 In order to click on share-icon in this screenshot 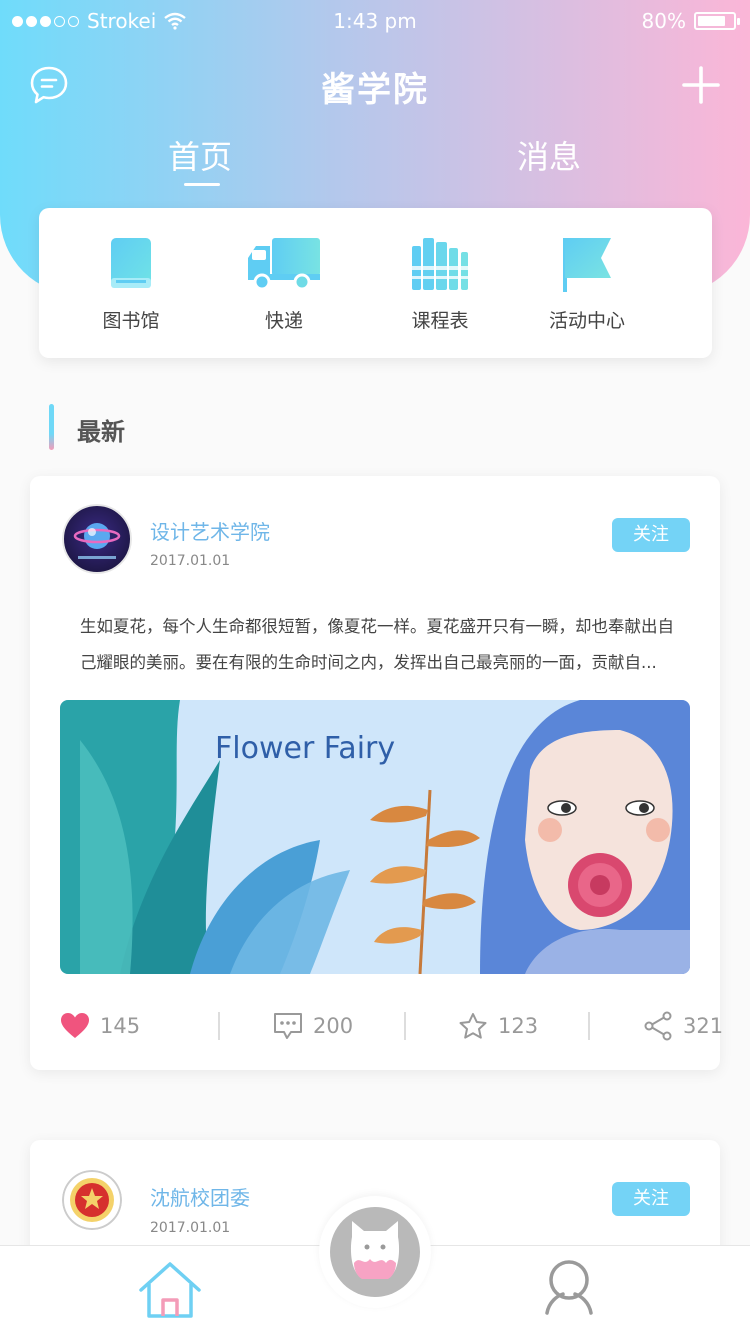, I will do `click(658, 1026)`.